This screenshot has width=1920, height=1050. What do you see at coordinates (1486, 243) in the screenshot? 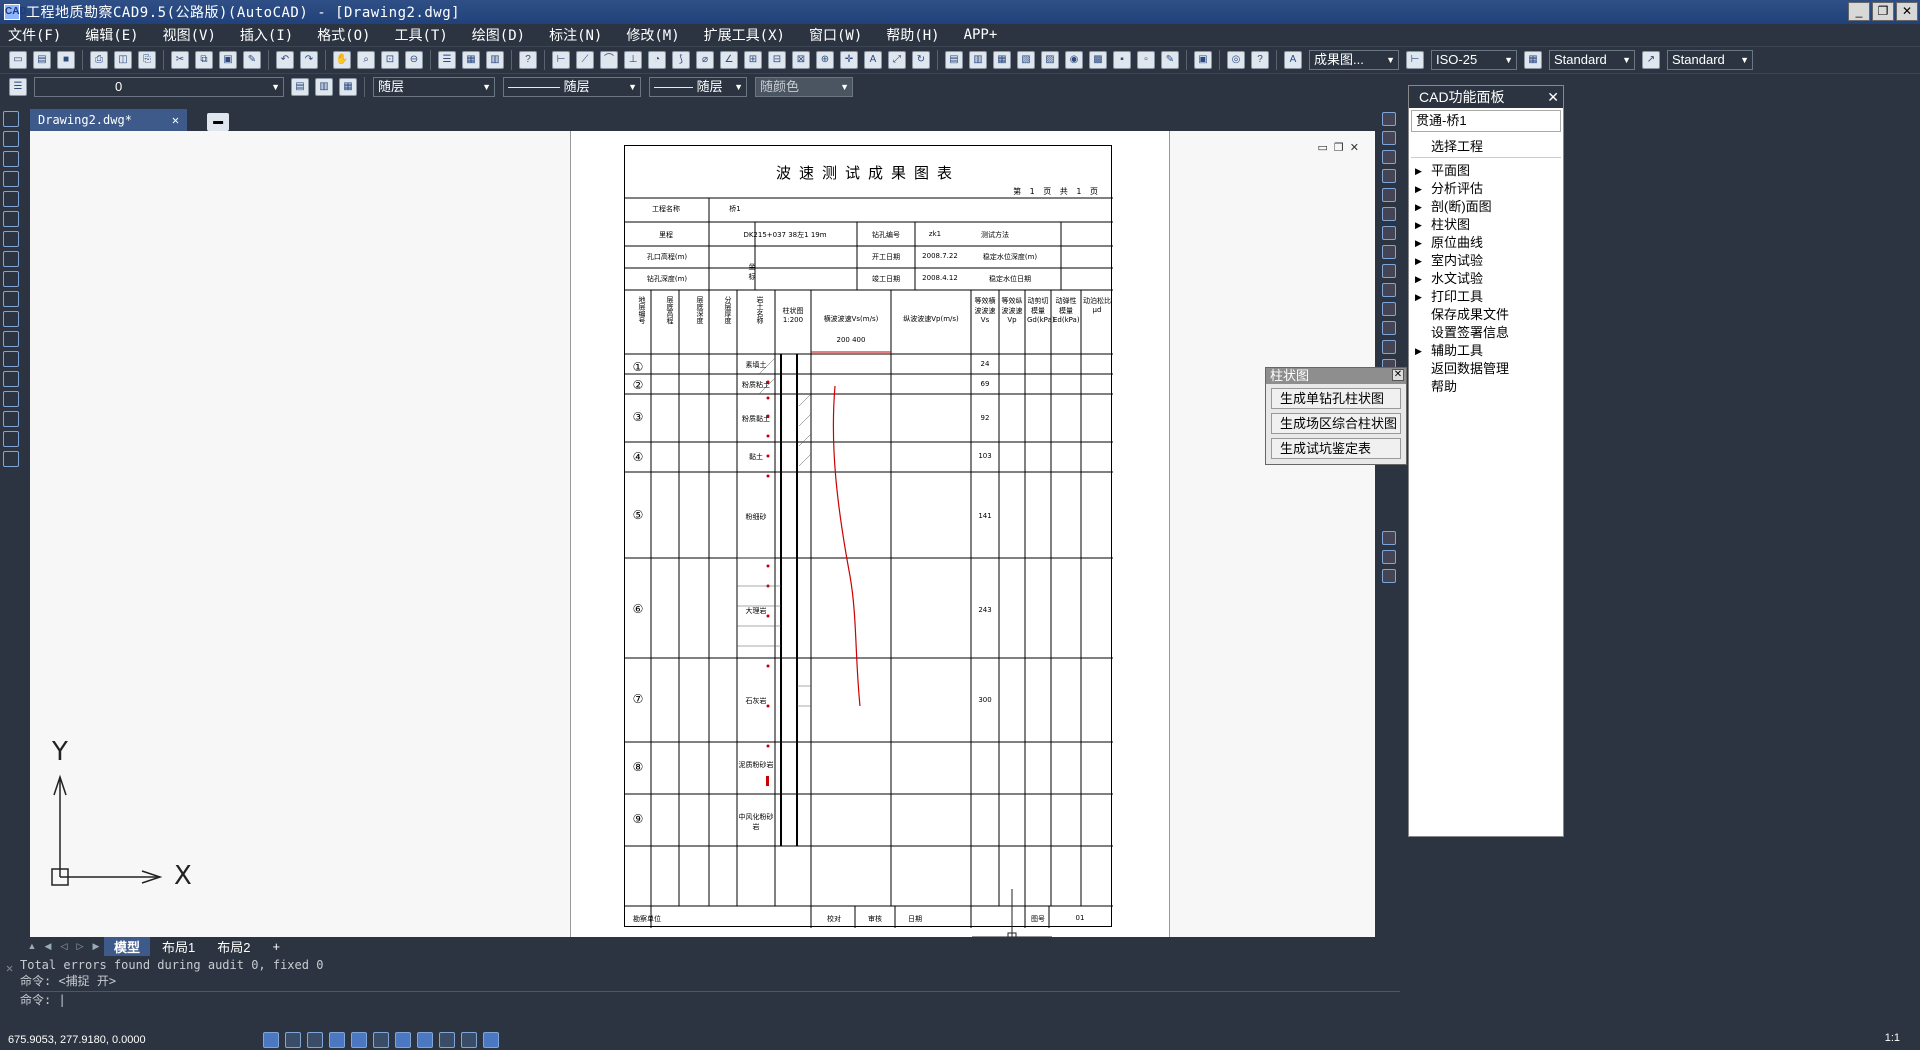
I see `panel-item-insitu-curve: ▶ 原位曲线` at bounding box center [1486, 243].